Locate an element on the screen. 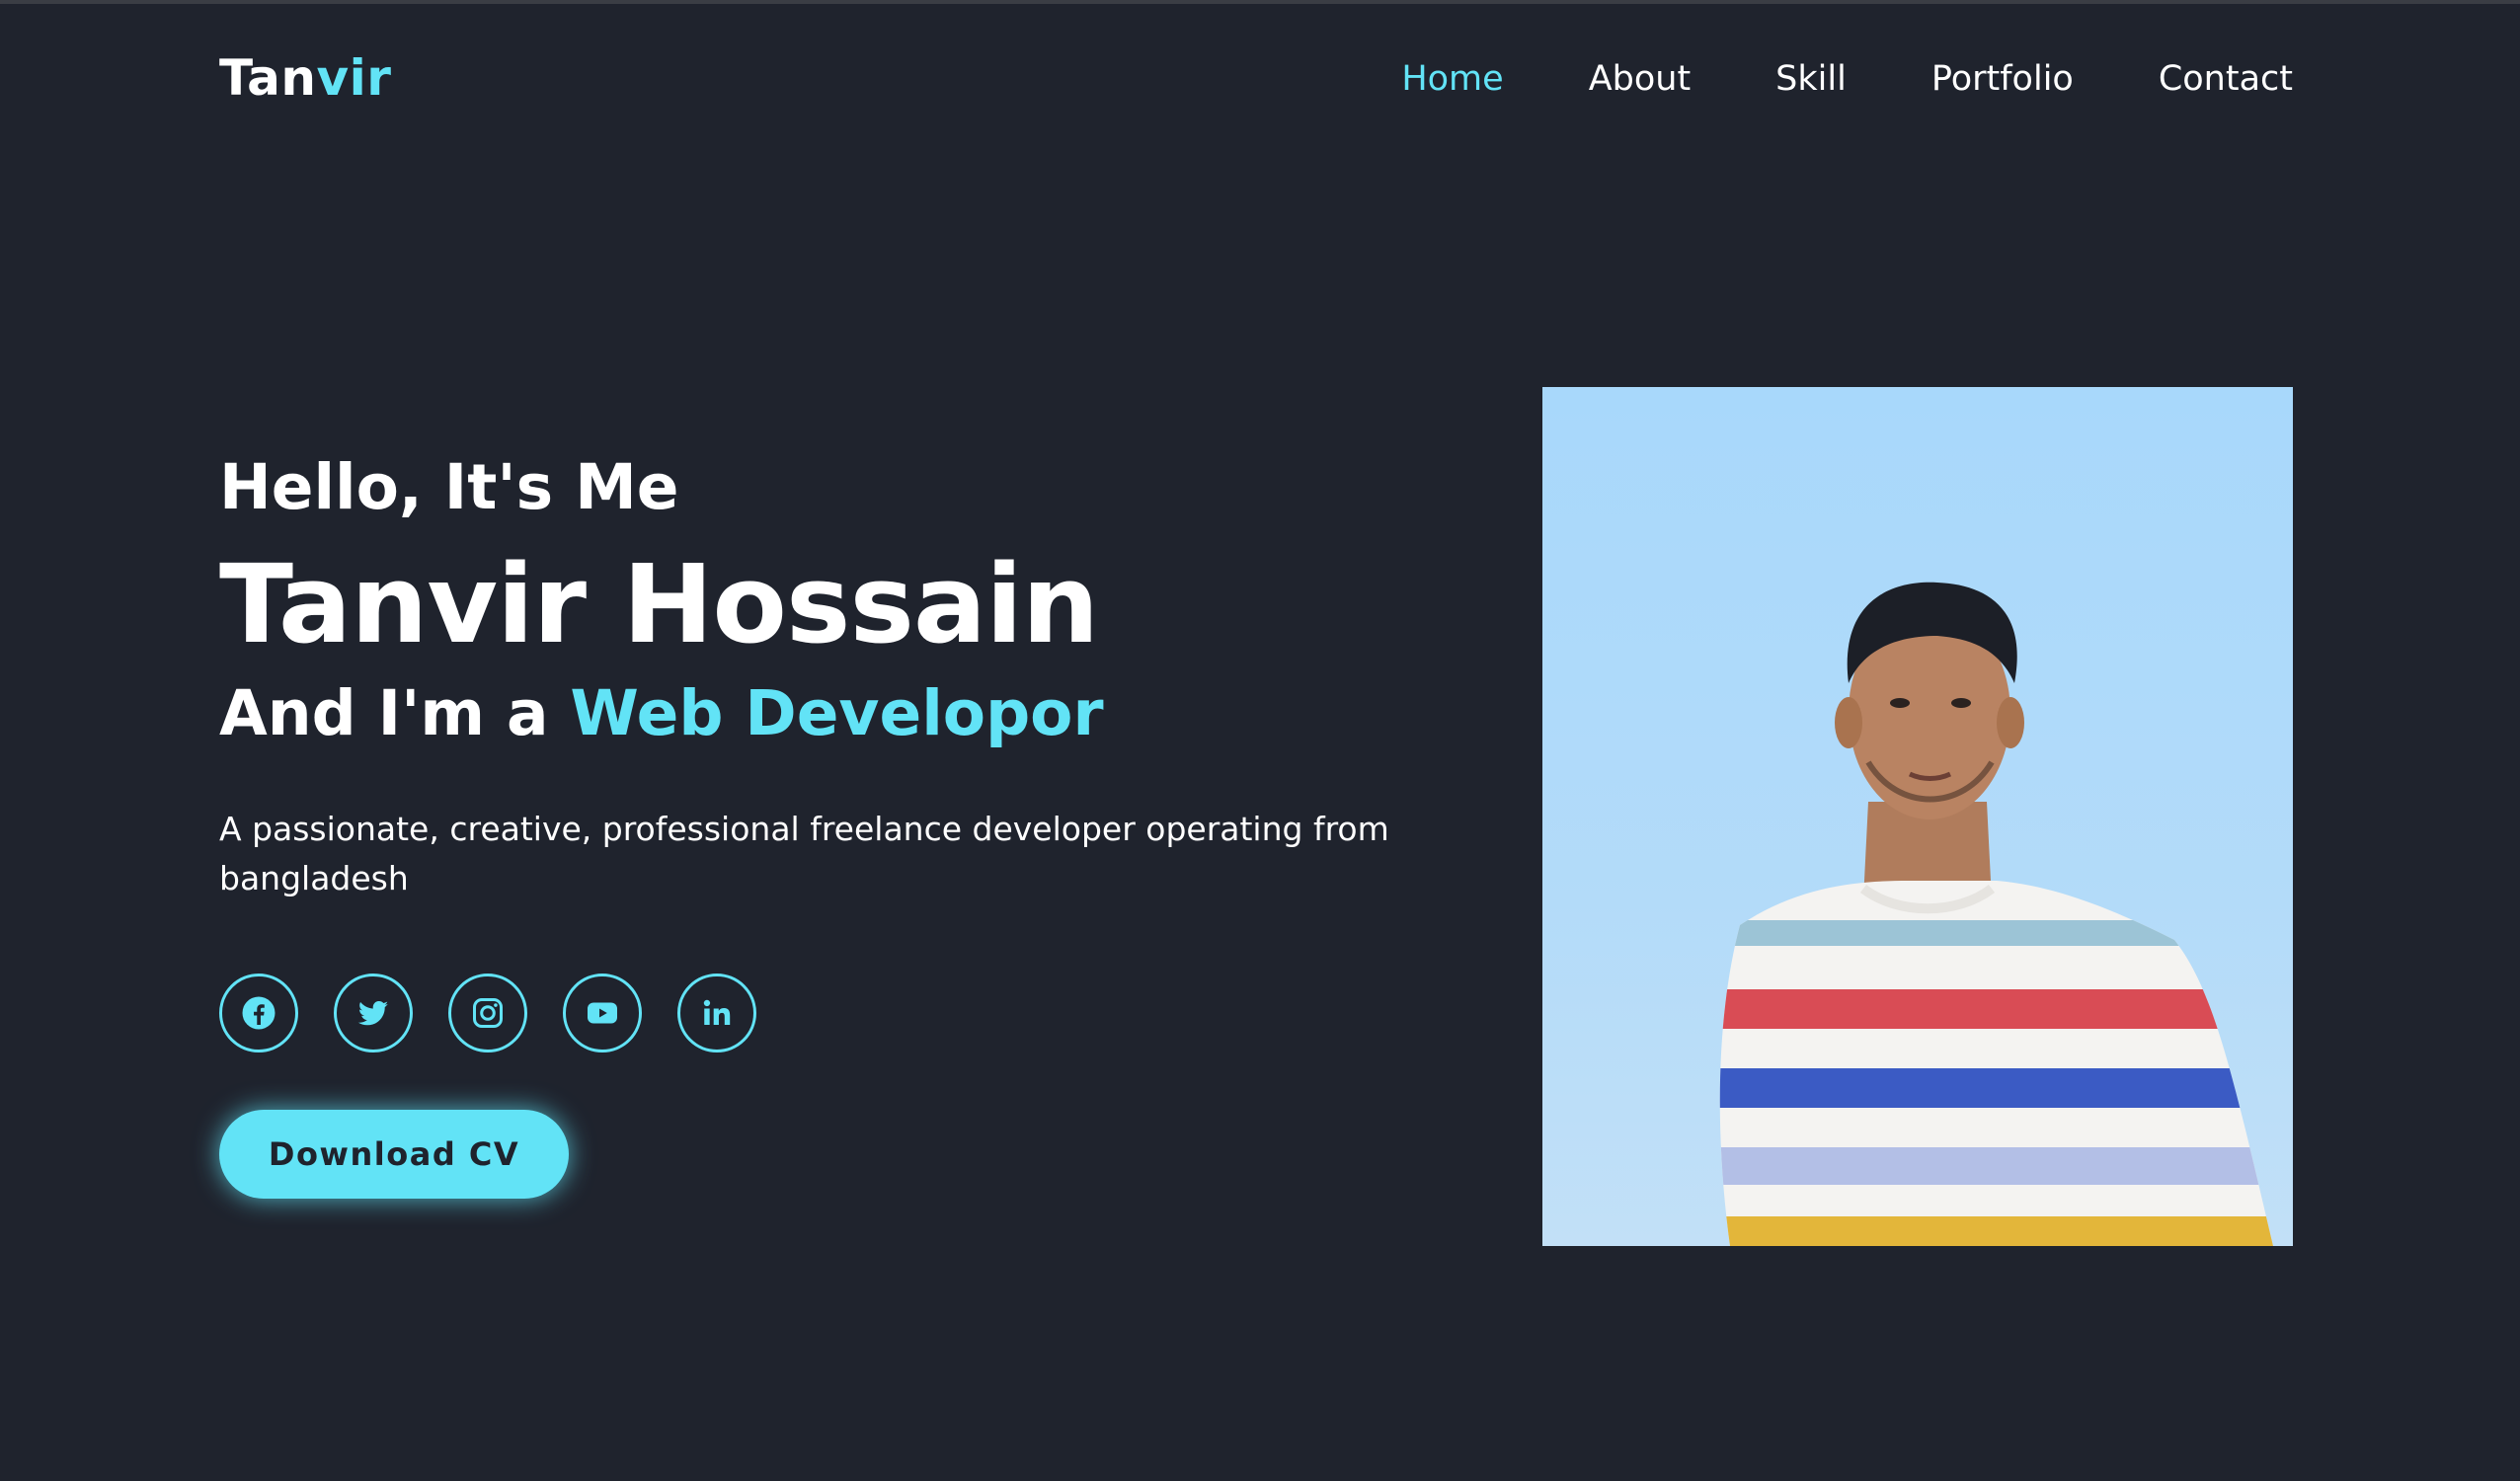  twitter-link is located at coordinates (373, 1013).